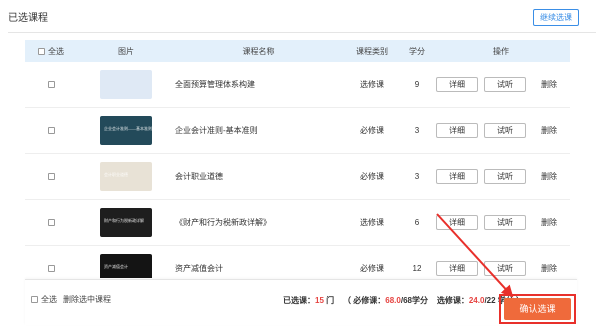 Image resolution: width=604 pixels, height=330 pixels. I want to click on header-operations: 操作, so click(501, 51).